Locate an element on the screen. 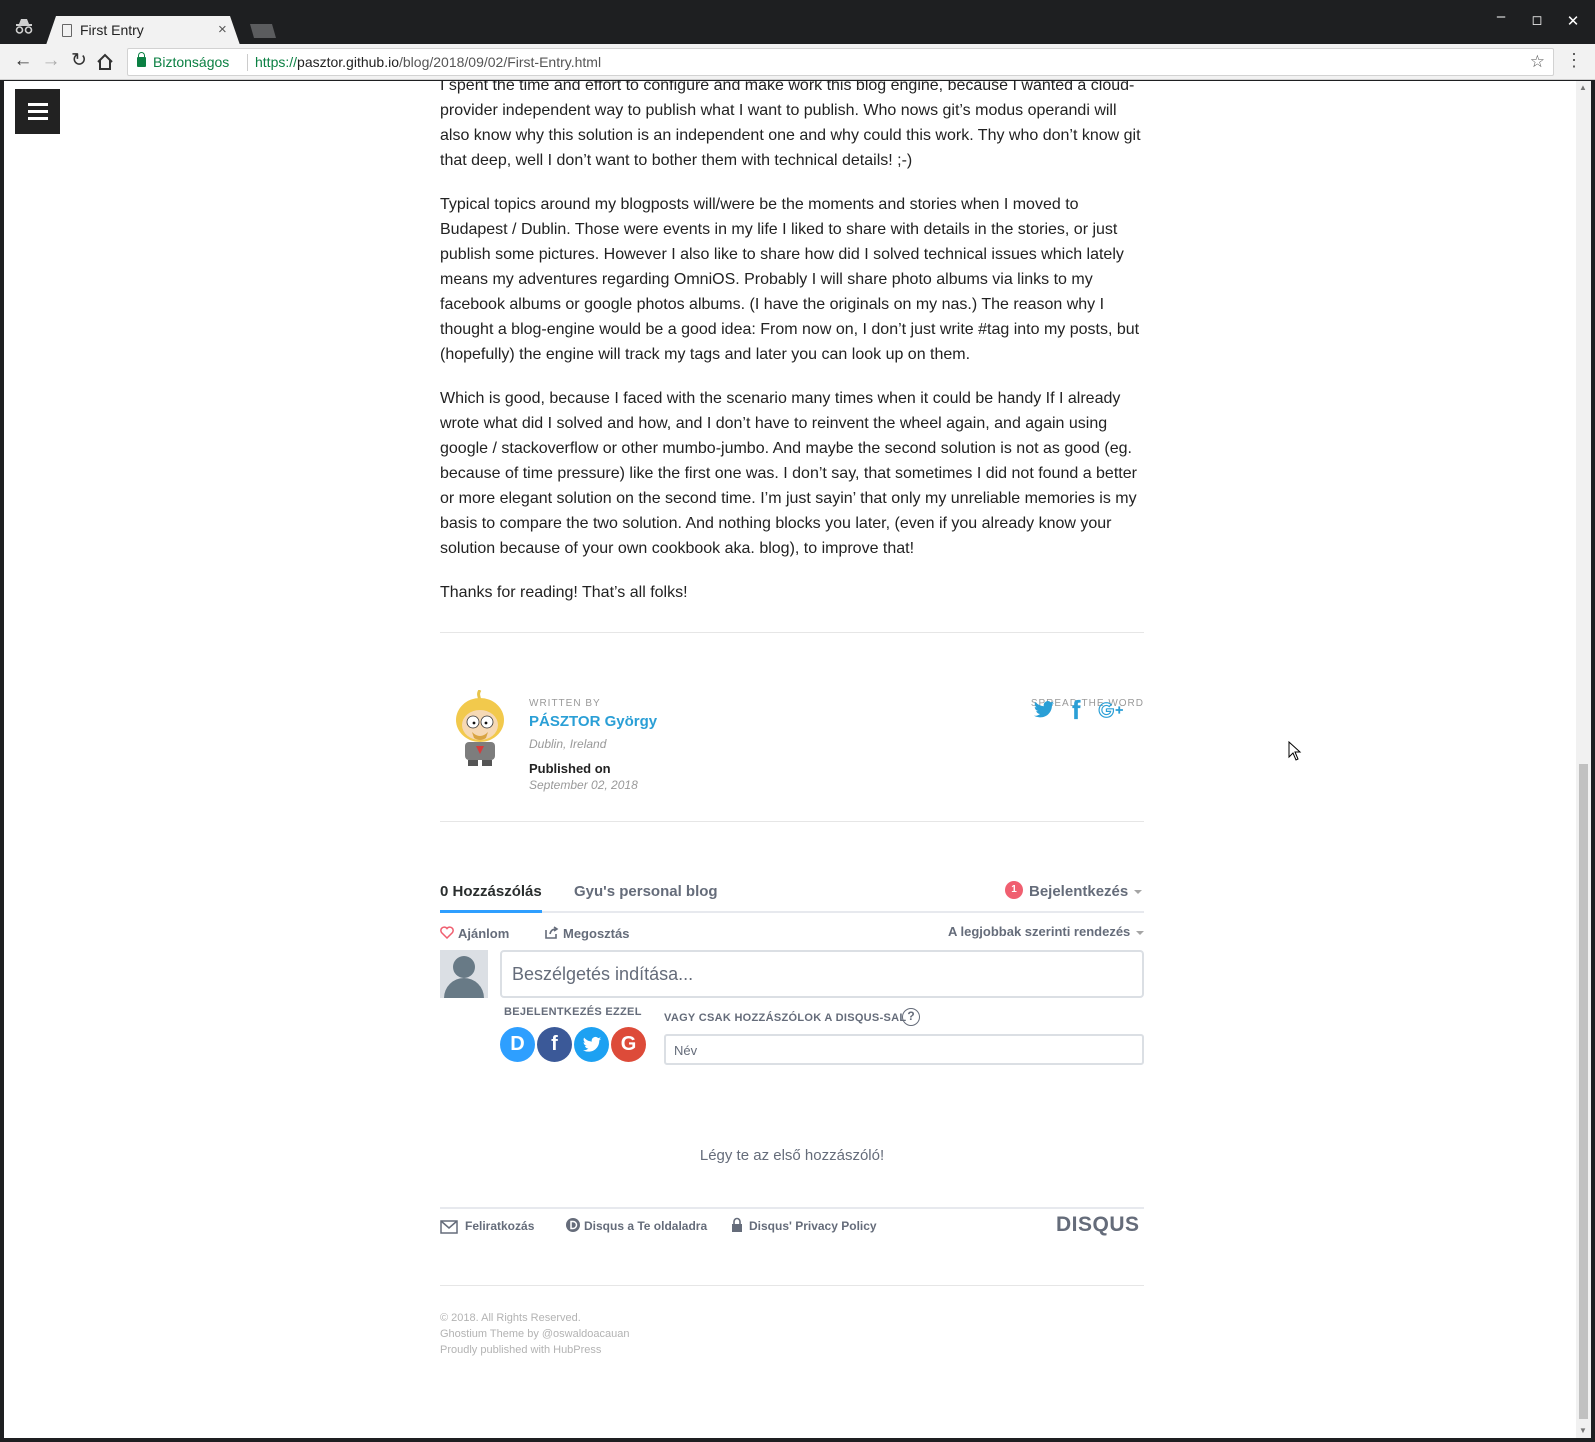 Image resolution: width=1595 pixels, height=1442 pixels. twitter-login-icon is located at coordinates (591, 1044).